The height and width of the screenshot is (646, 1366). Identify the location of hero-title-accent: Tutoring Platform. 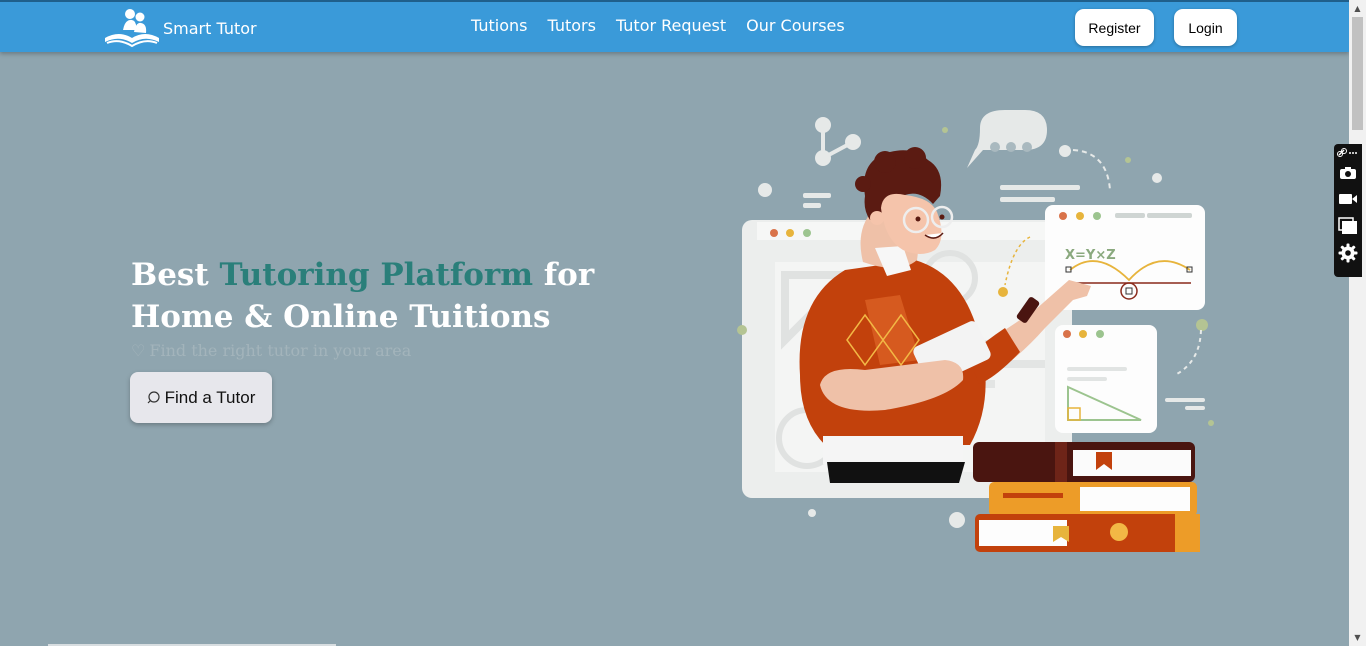
(376, 275).